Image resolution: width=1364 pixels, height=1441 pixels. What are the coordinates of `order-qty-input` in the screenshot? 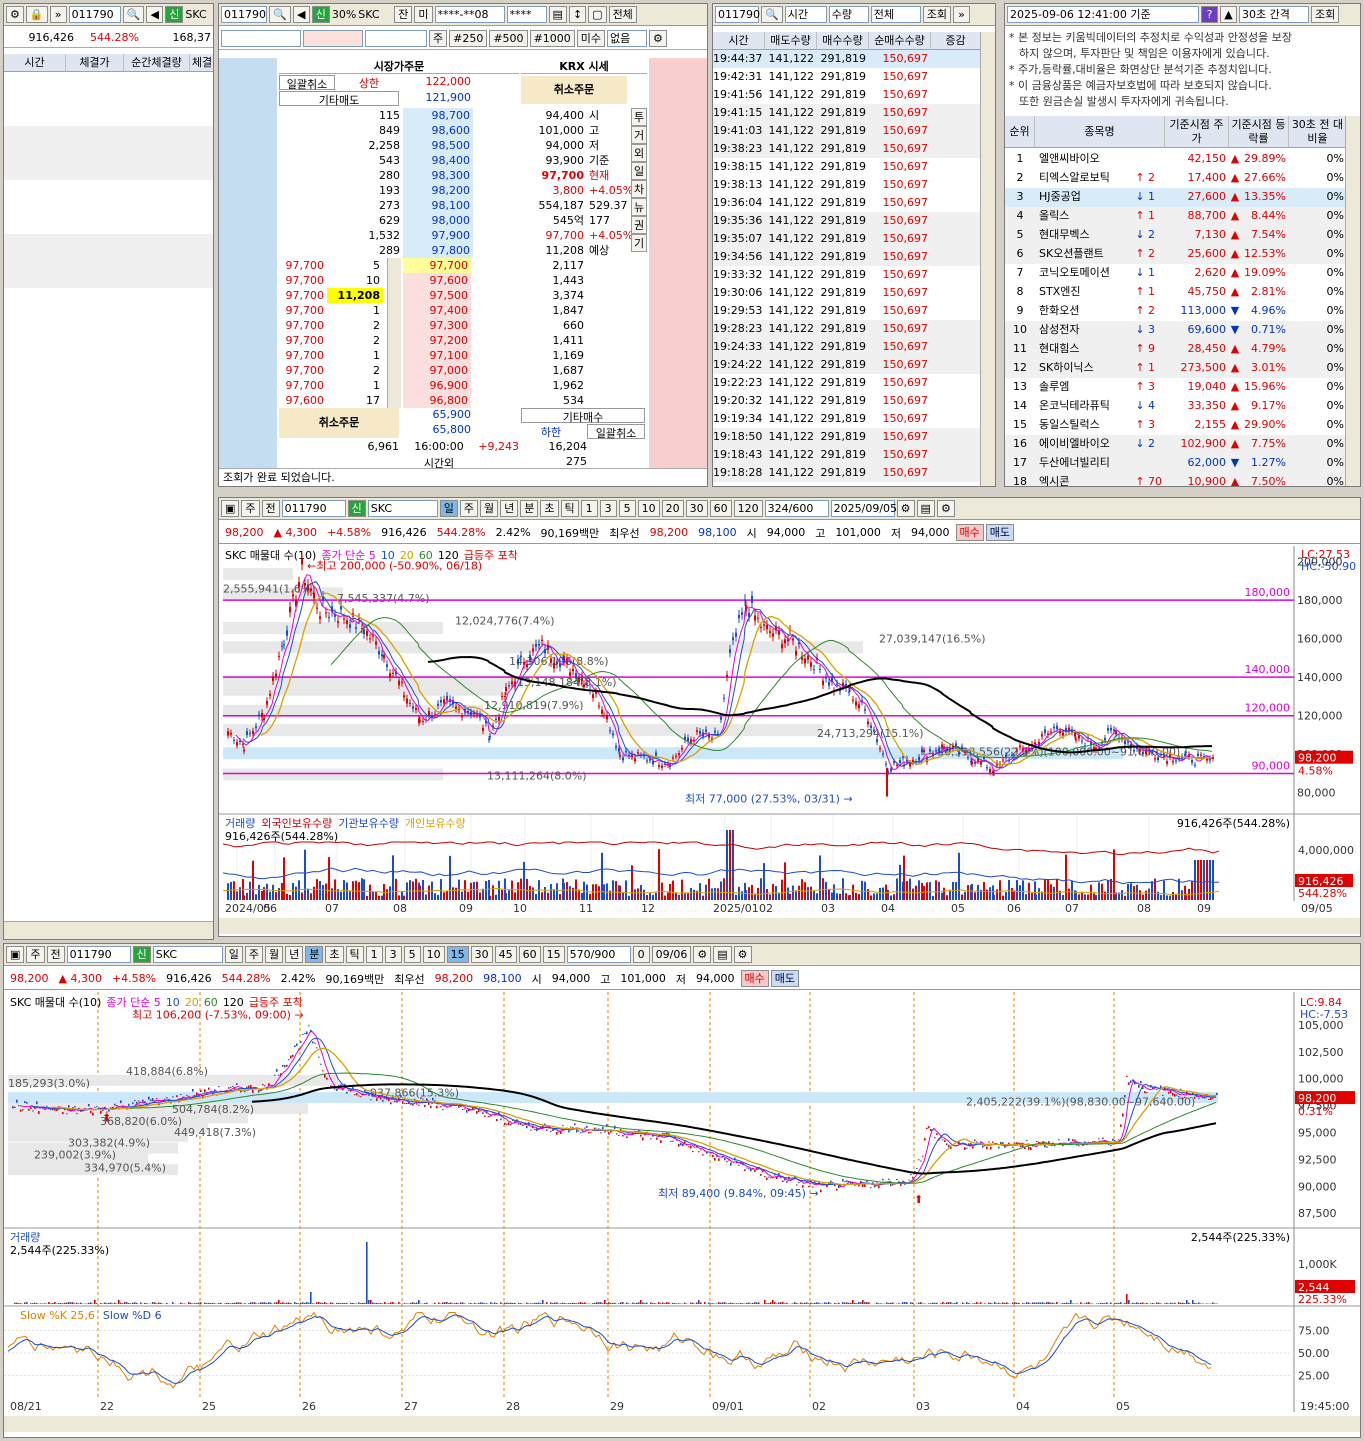 It's located at (333, 38).